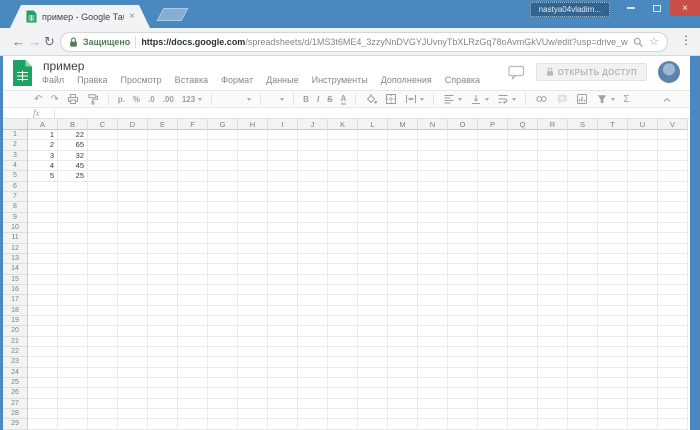 Image resolution: width=700 pixels, height=430 pixels. Describe the element at coordinates (343, 362) in the screenshot. I see `cell-K23` at that location.